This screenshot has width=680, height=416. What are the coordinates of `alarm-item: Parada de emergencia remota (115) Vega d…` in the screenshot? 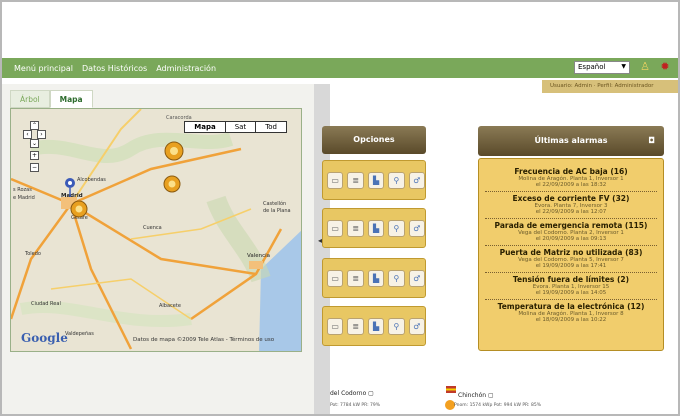 It's located at (571, 232).